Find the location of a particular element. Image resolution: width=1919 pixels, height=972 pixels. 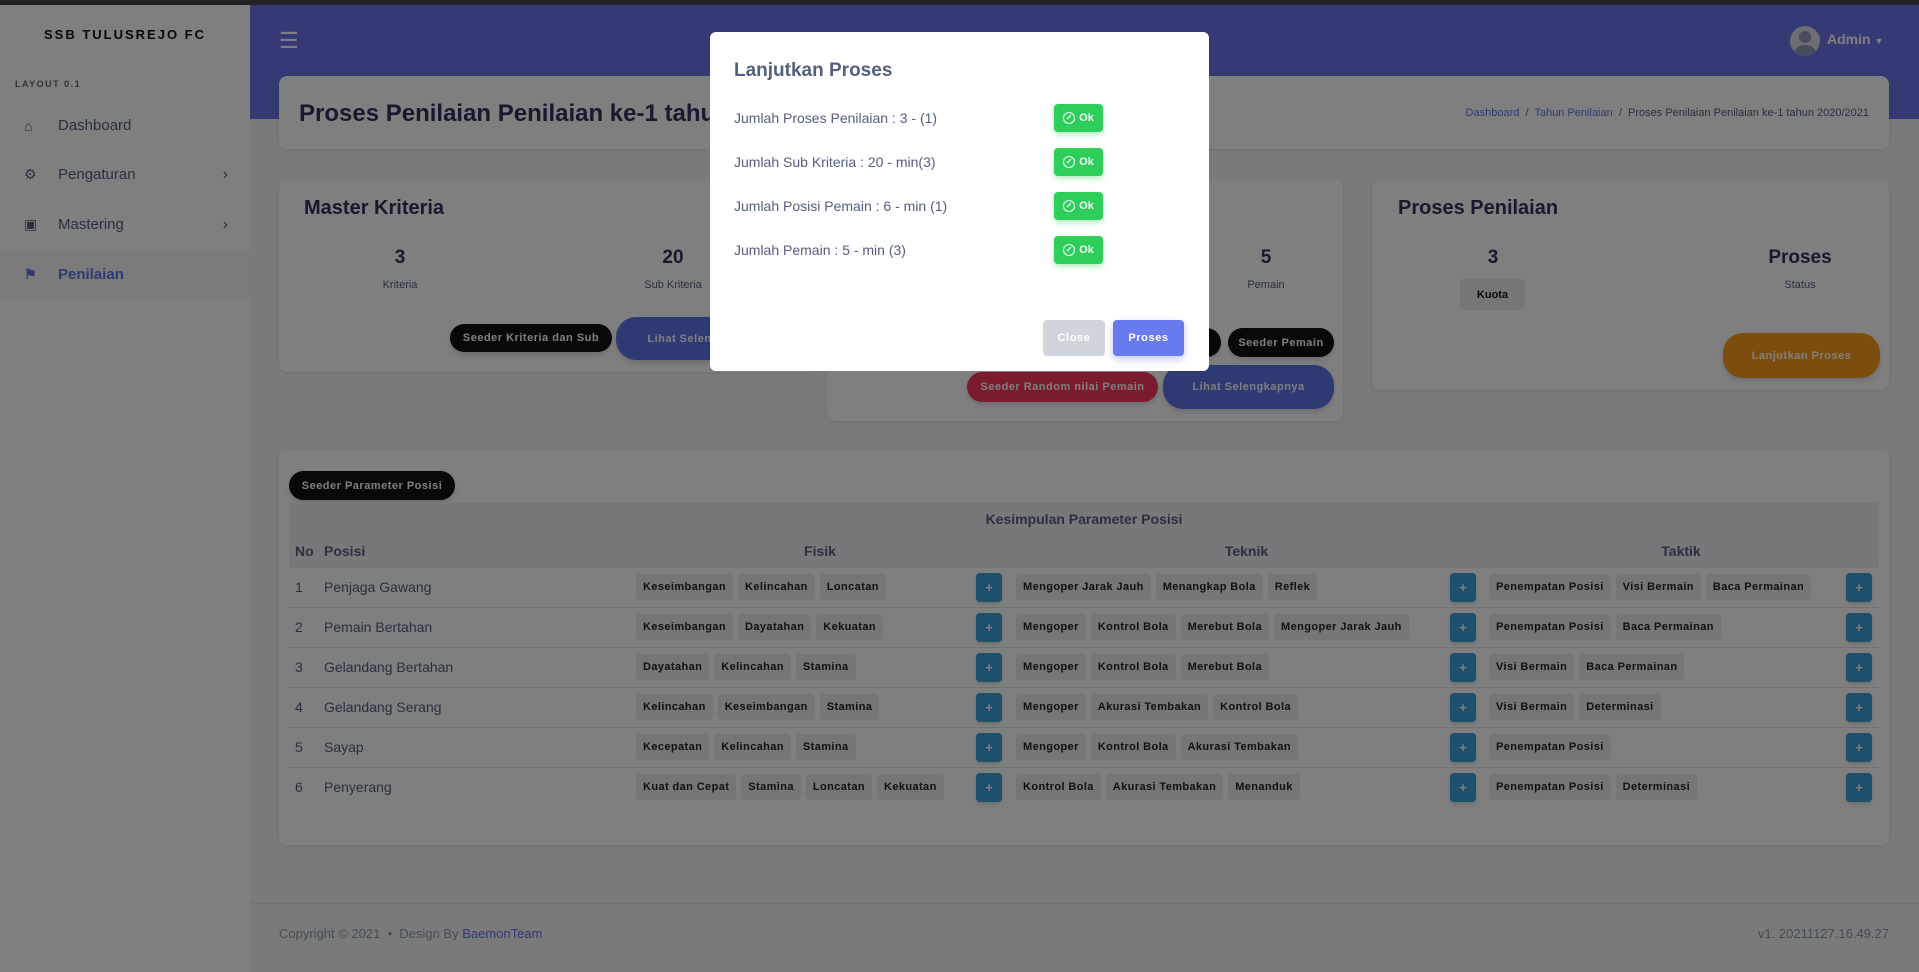

check-label: Jumlah Sub Kriteria : 20 - min(3) is located at coordinates (835, 162).